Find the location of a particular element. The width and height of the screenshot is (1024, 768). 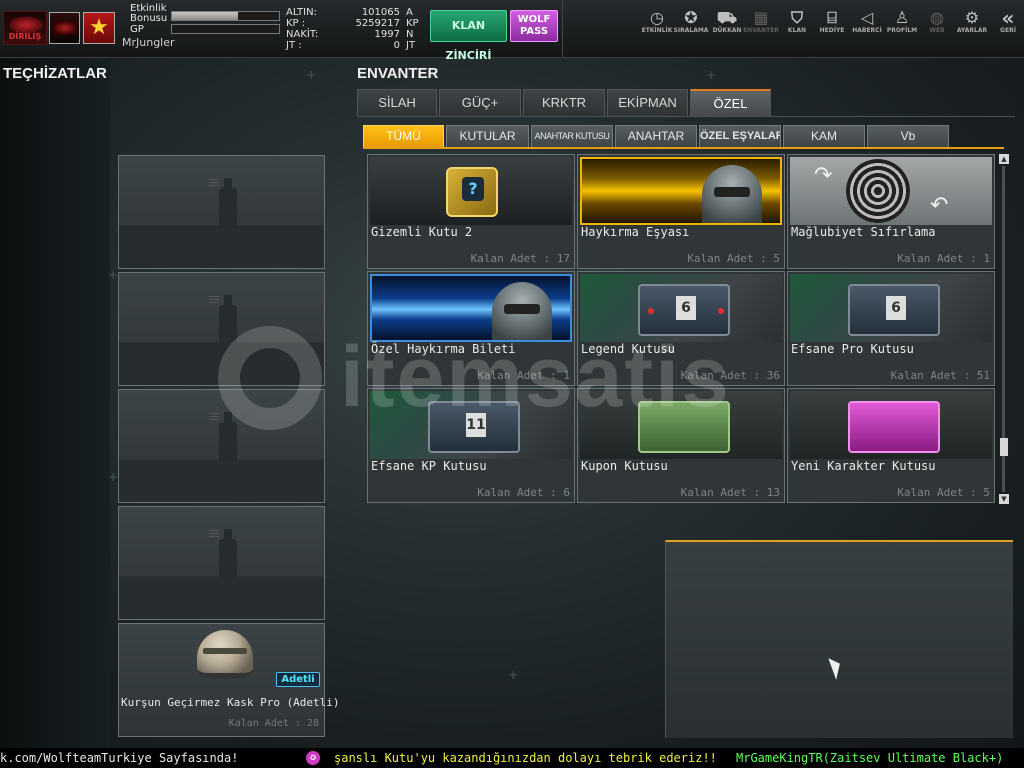

tab-ozel: ÖZEL is located at coordinates (730, 102).